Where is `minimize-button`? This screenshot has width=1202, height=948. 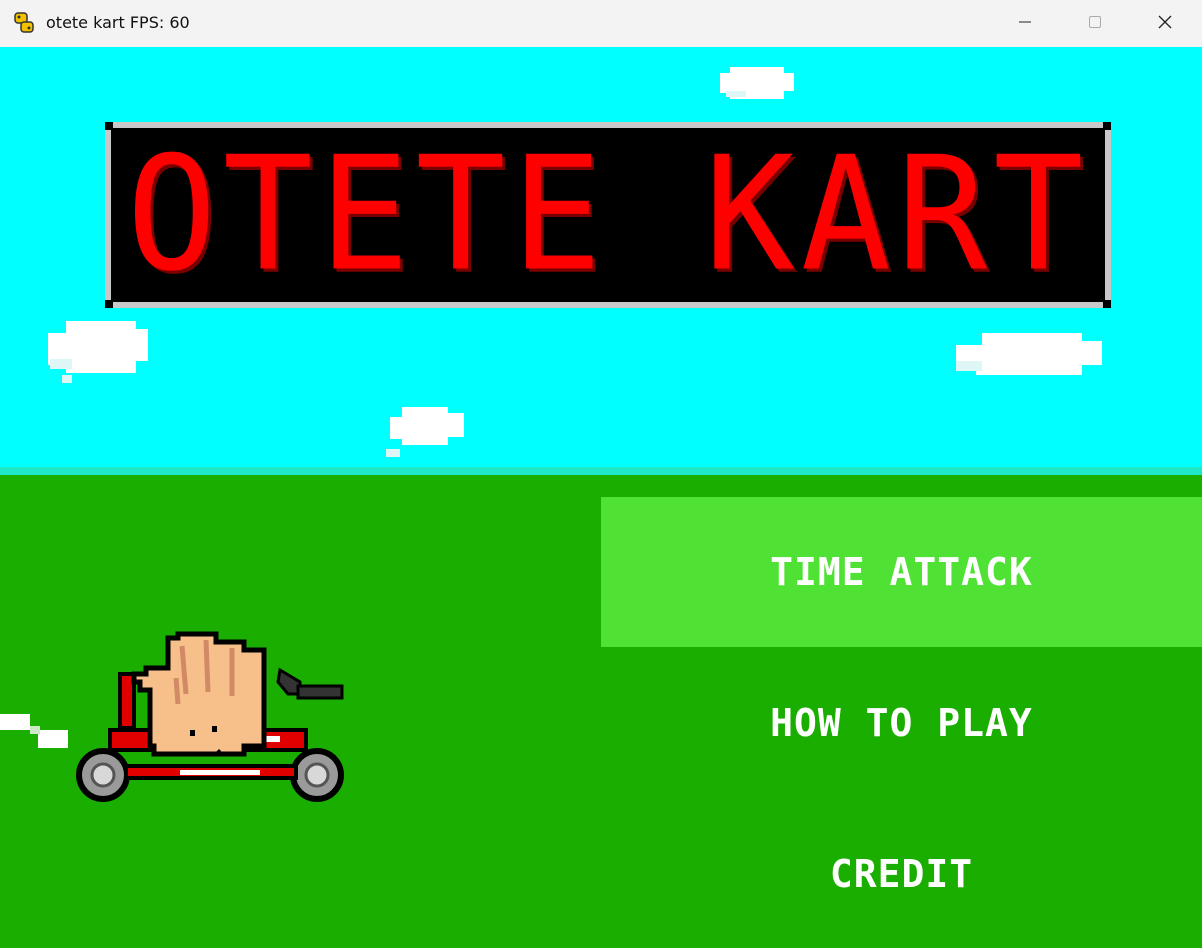 minimize-button is located at coordinates (1025, 23).